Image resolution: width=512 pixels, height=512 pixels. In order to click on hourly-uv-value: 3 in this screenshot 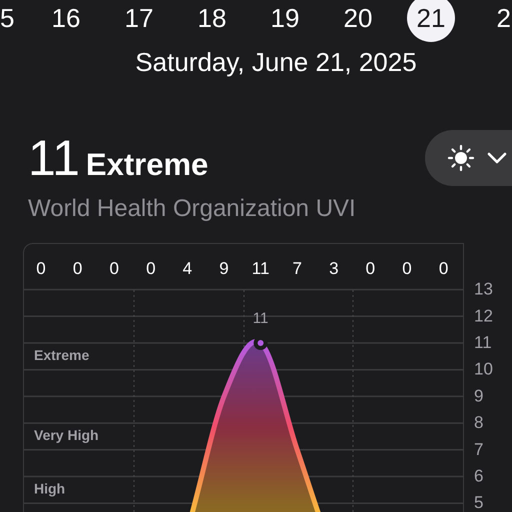, I will do `click(334, 268)`.